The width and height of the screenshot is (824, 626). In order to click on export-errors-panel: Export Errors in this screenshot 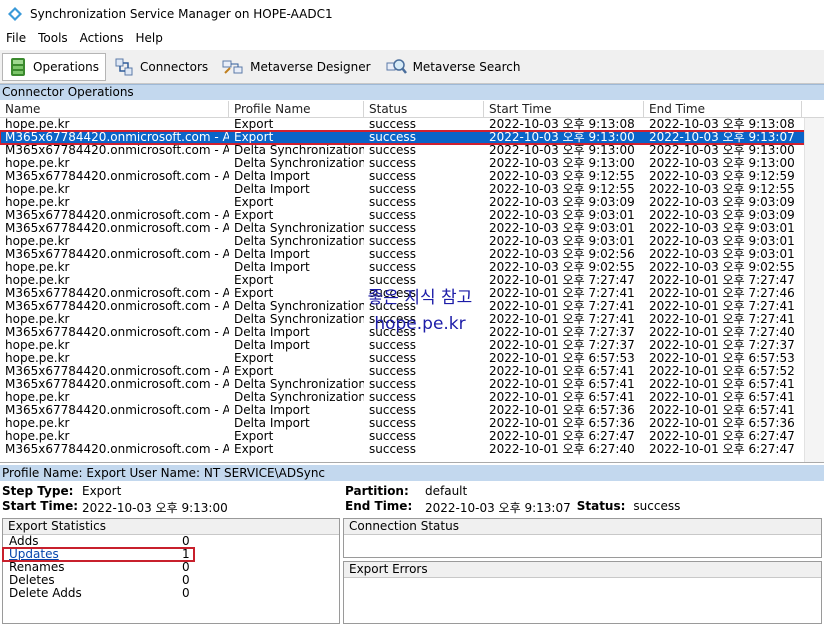, I will do `click(582, 592)`.